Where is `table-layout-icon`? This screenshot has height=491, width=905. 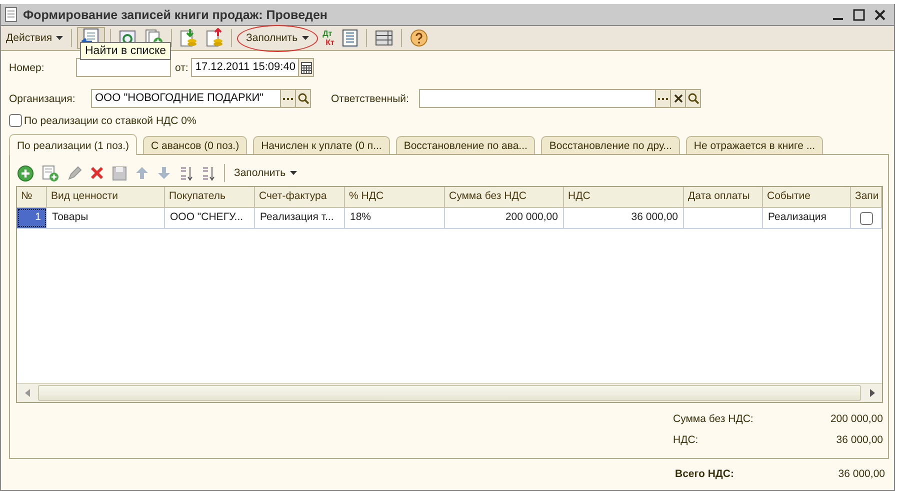 table-layout-icon is located at coordinates (384, 38).